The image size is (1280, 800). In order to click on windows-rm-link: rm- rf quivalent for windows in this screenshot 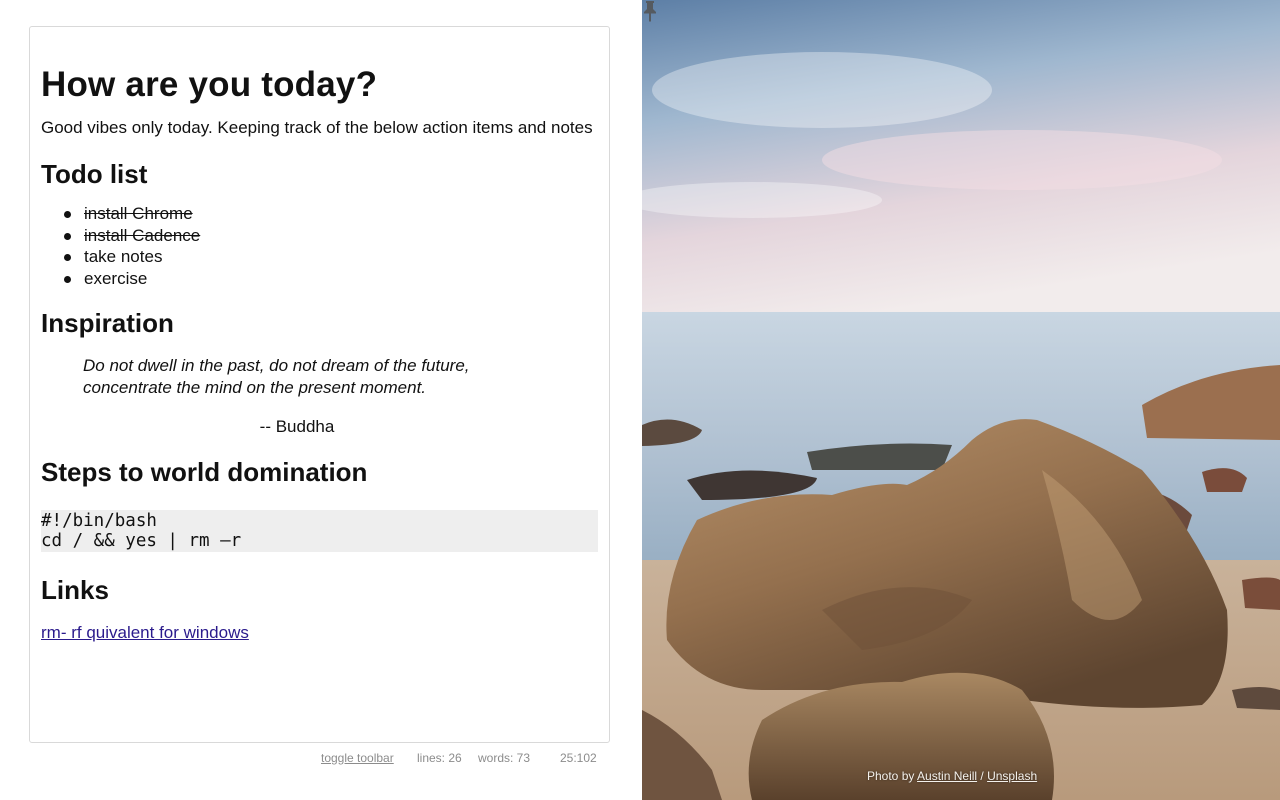, I will do `click(145, 633)`.